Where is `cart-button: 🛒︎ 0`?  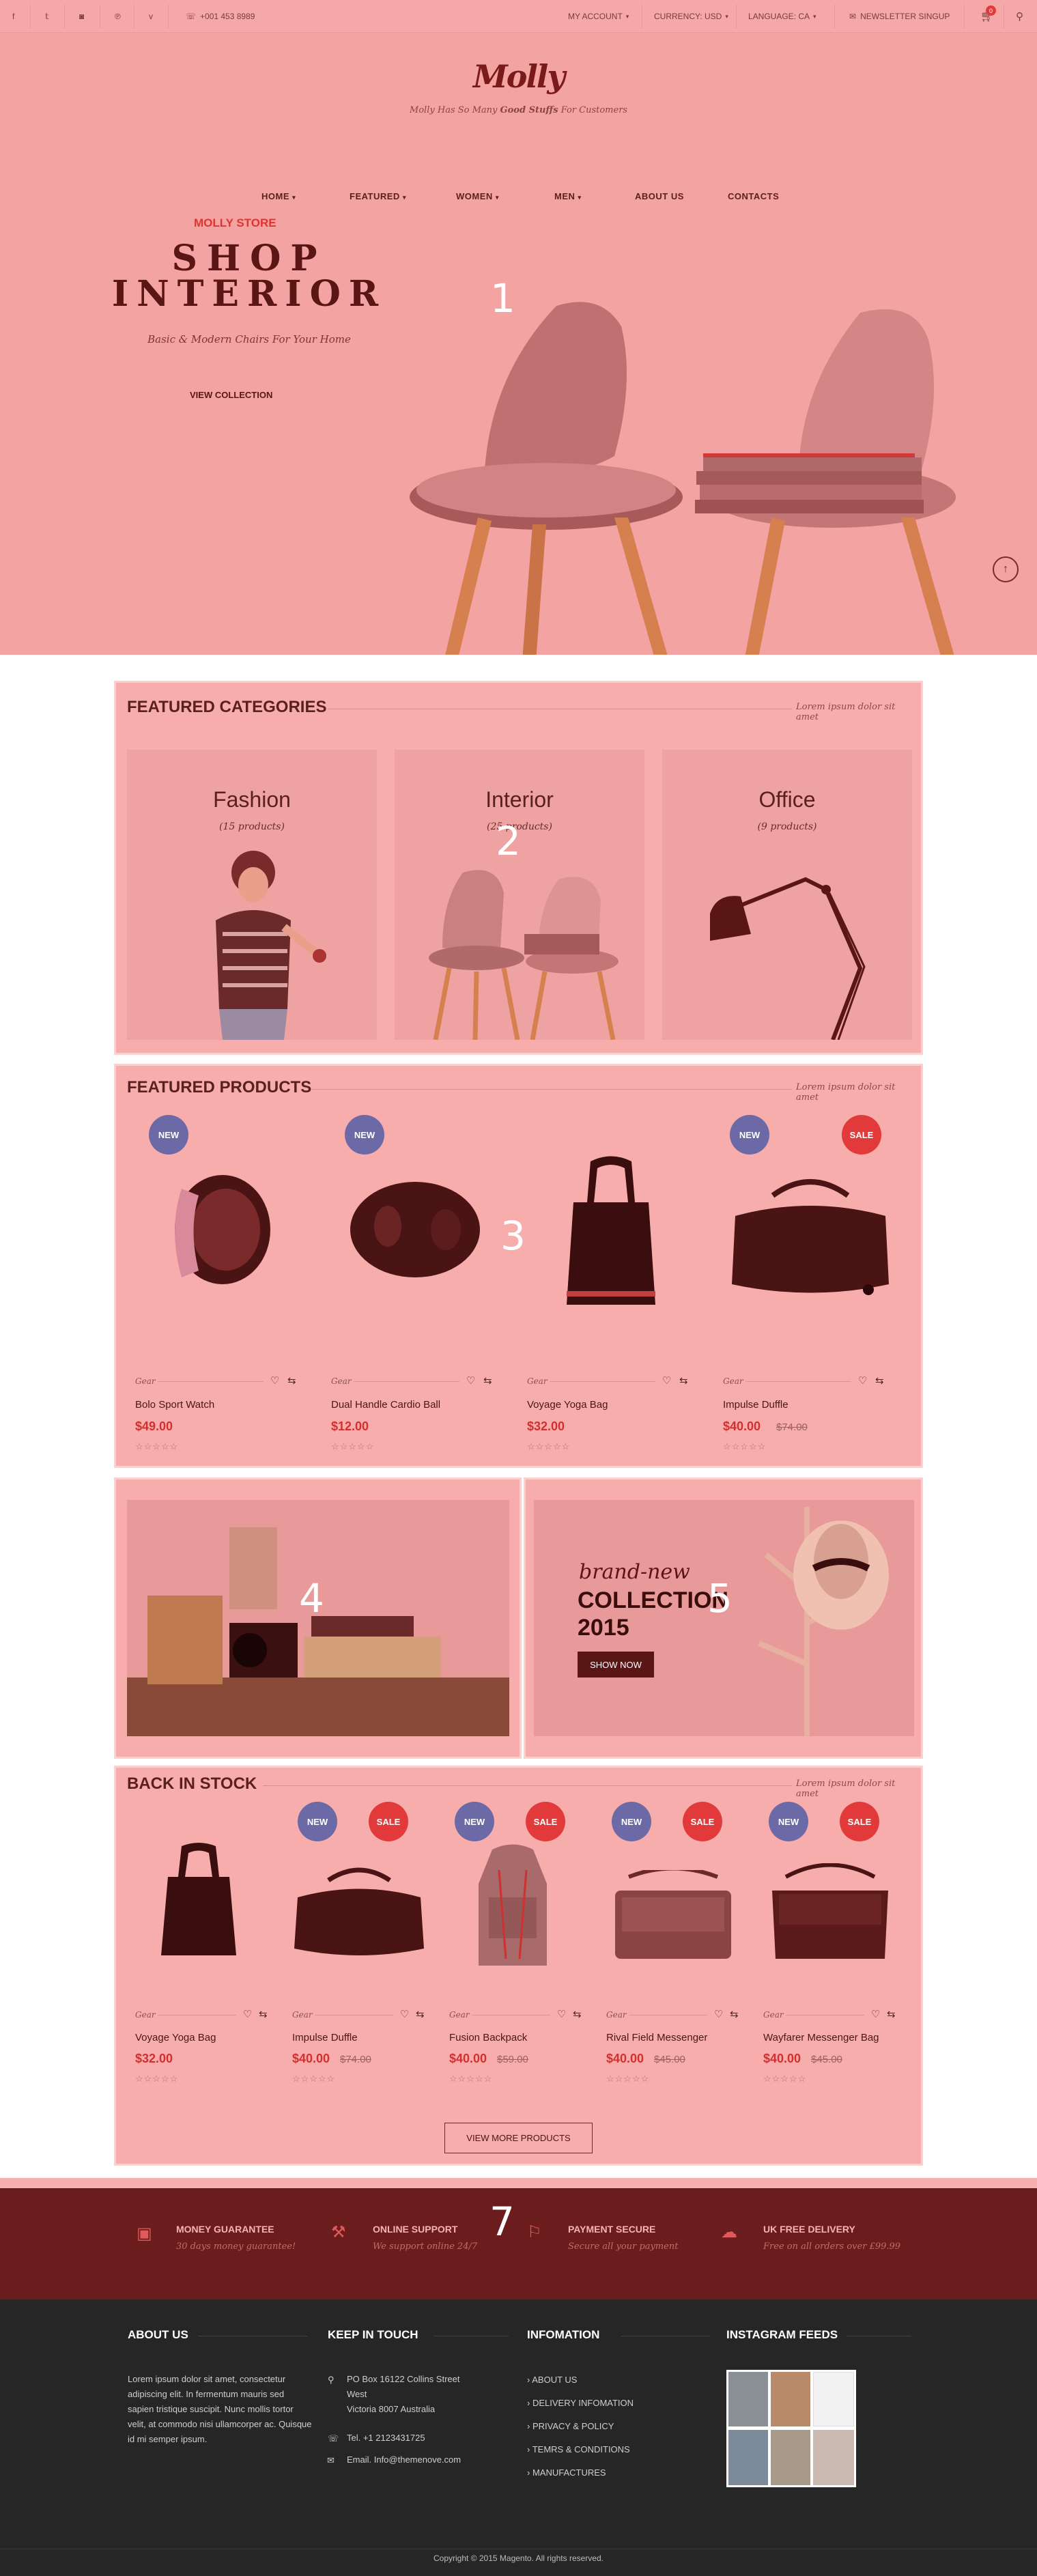 cart-button: 🛒︎ 0 is located at coordinates (988, 16).